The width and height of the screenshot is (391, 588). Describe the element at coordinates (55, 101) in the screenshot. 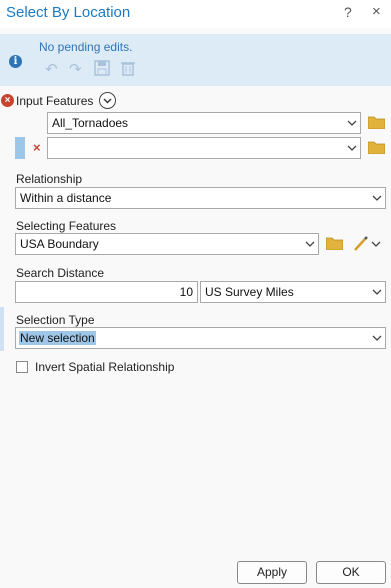

I see `input-features-label: Input Features` at that location.